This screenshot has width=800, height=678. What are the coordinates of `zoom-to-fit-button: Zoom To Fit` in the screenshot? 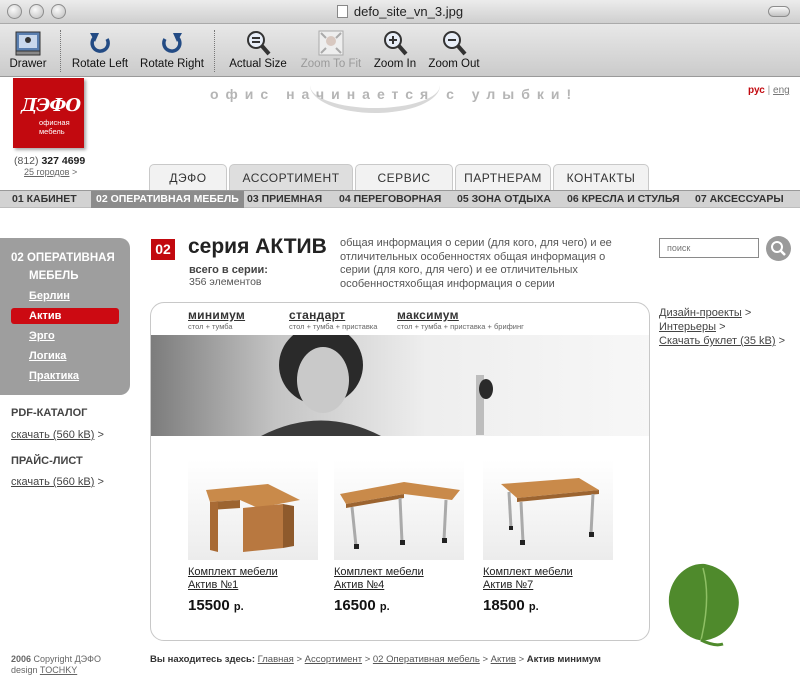 It's located at (331, 49).